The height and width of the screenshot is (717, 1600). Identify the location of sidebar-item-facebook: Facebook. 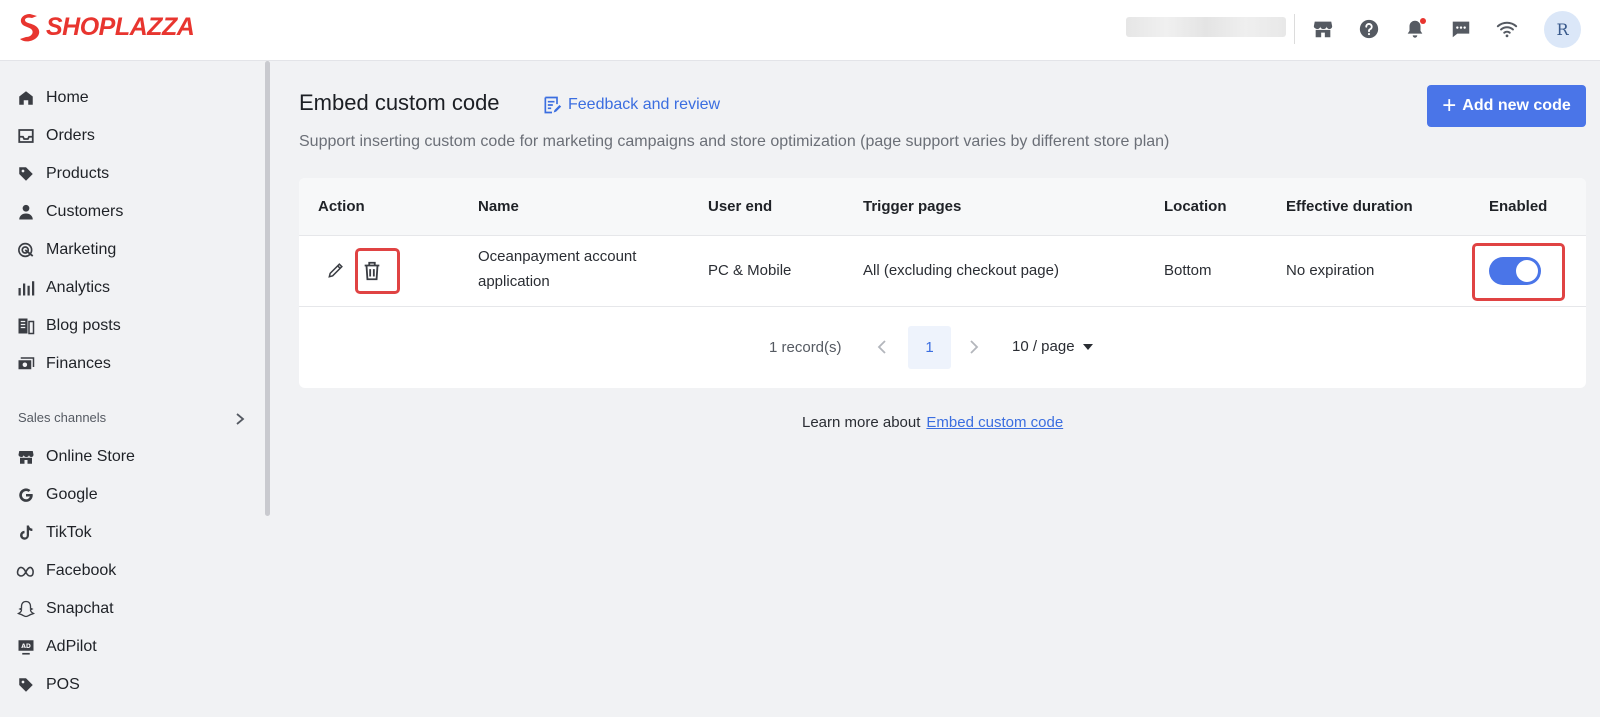
(66, 571).